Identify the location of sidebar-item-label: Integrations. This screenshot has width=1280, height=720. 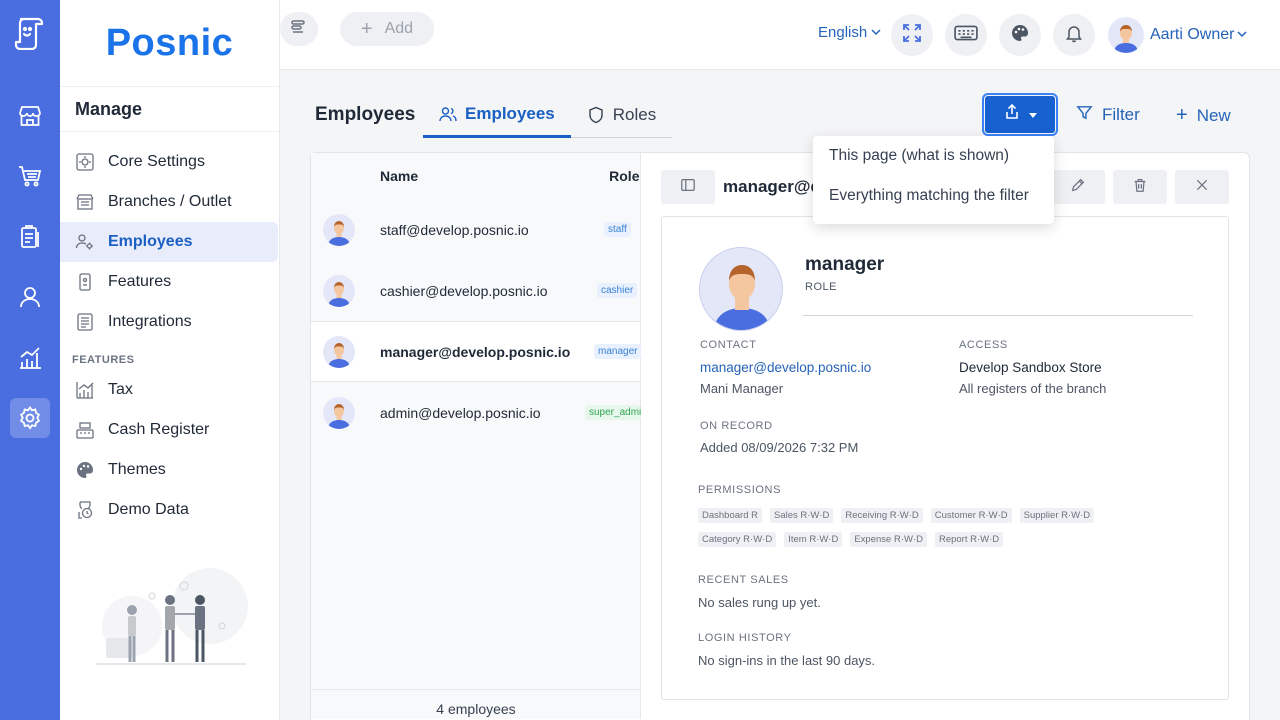
(150, 321).